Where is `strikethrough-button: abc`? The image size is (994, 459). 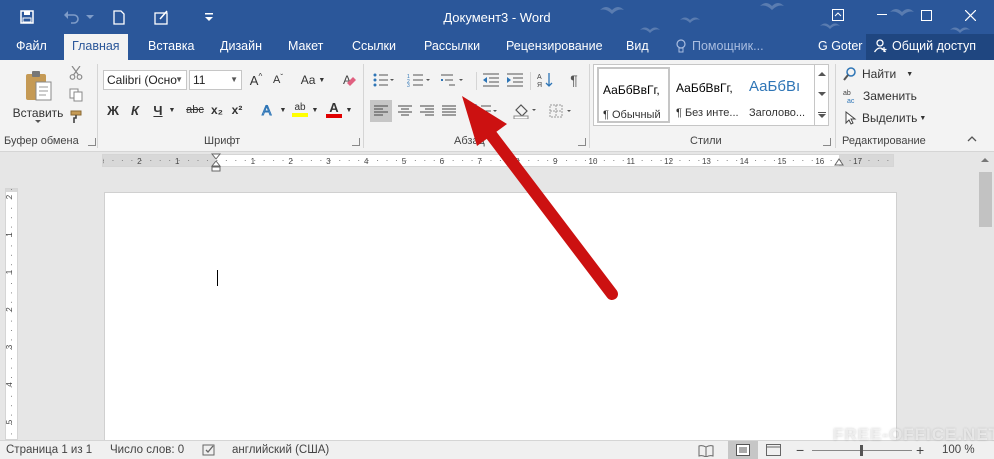
strikethrough-button: abc is located at coordinates (195, 110).